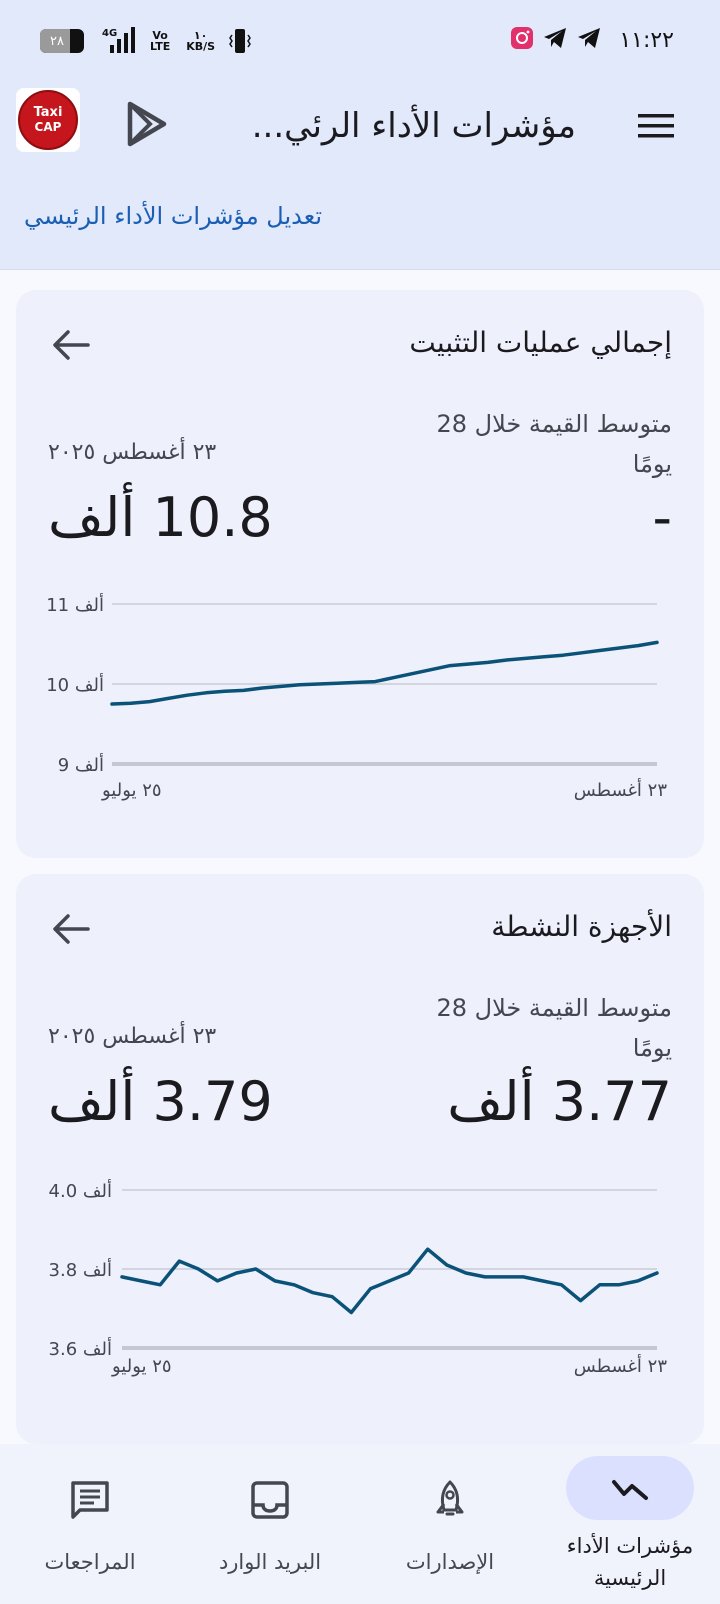 The height and width of the screenshot is (1604, 720). Describe the element at coordinates (646, 40) in the screenshot. I see `clock: ١١:٢٢` at that location.